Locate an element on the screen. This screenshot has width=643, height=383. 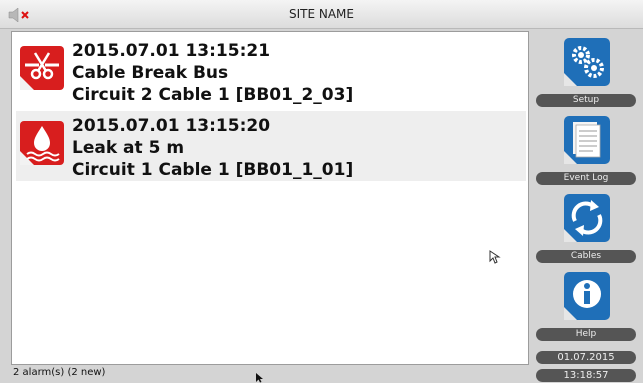
date-display: 01.07.2015 is located at coordinates (586, 357).